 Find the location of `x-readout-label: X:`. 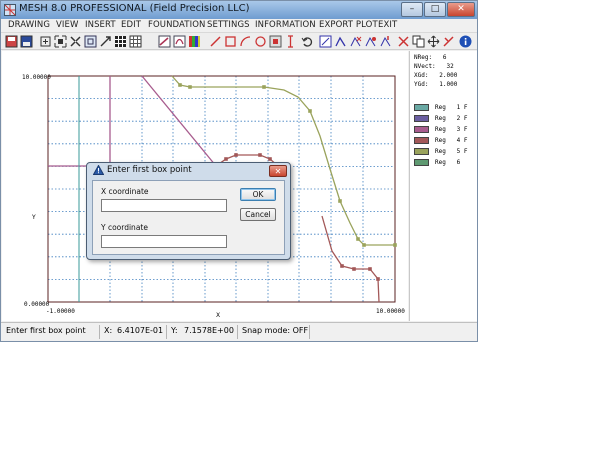

x-readout-label: X: is located at coordinates (108, 330).